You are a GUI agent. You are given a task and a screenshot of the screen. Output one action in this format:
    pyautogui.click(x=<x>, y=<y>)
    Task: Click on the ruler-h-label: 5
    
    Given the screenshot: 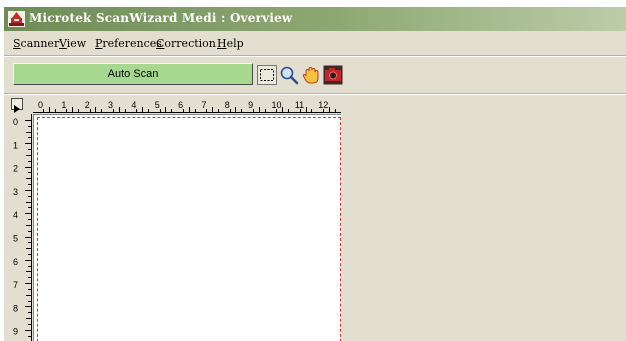 What is the action you would take?
    pyautogui.click(x=157, y=105)
    